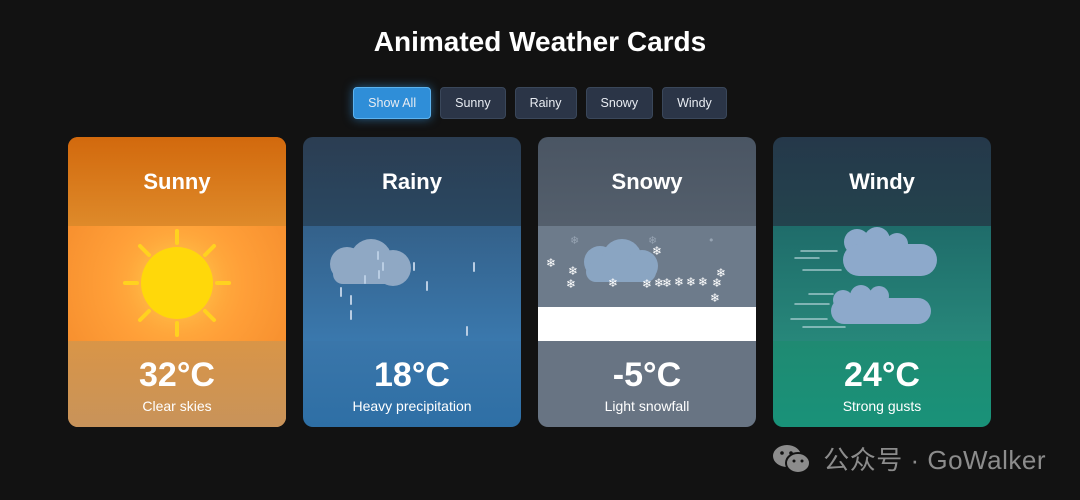 The image size is (1080, 500). I want to click on temperature: 24°C, so click(882, 375).